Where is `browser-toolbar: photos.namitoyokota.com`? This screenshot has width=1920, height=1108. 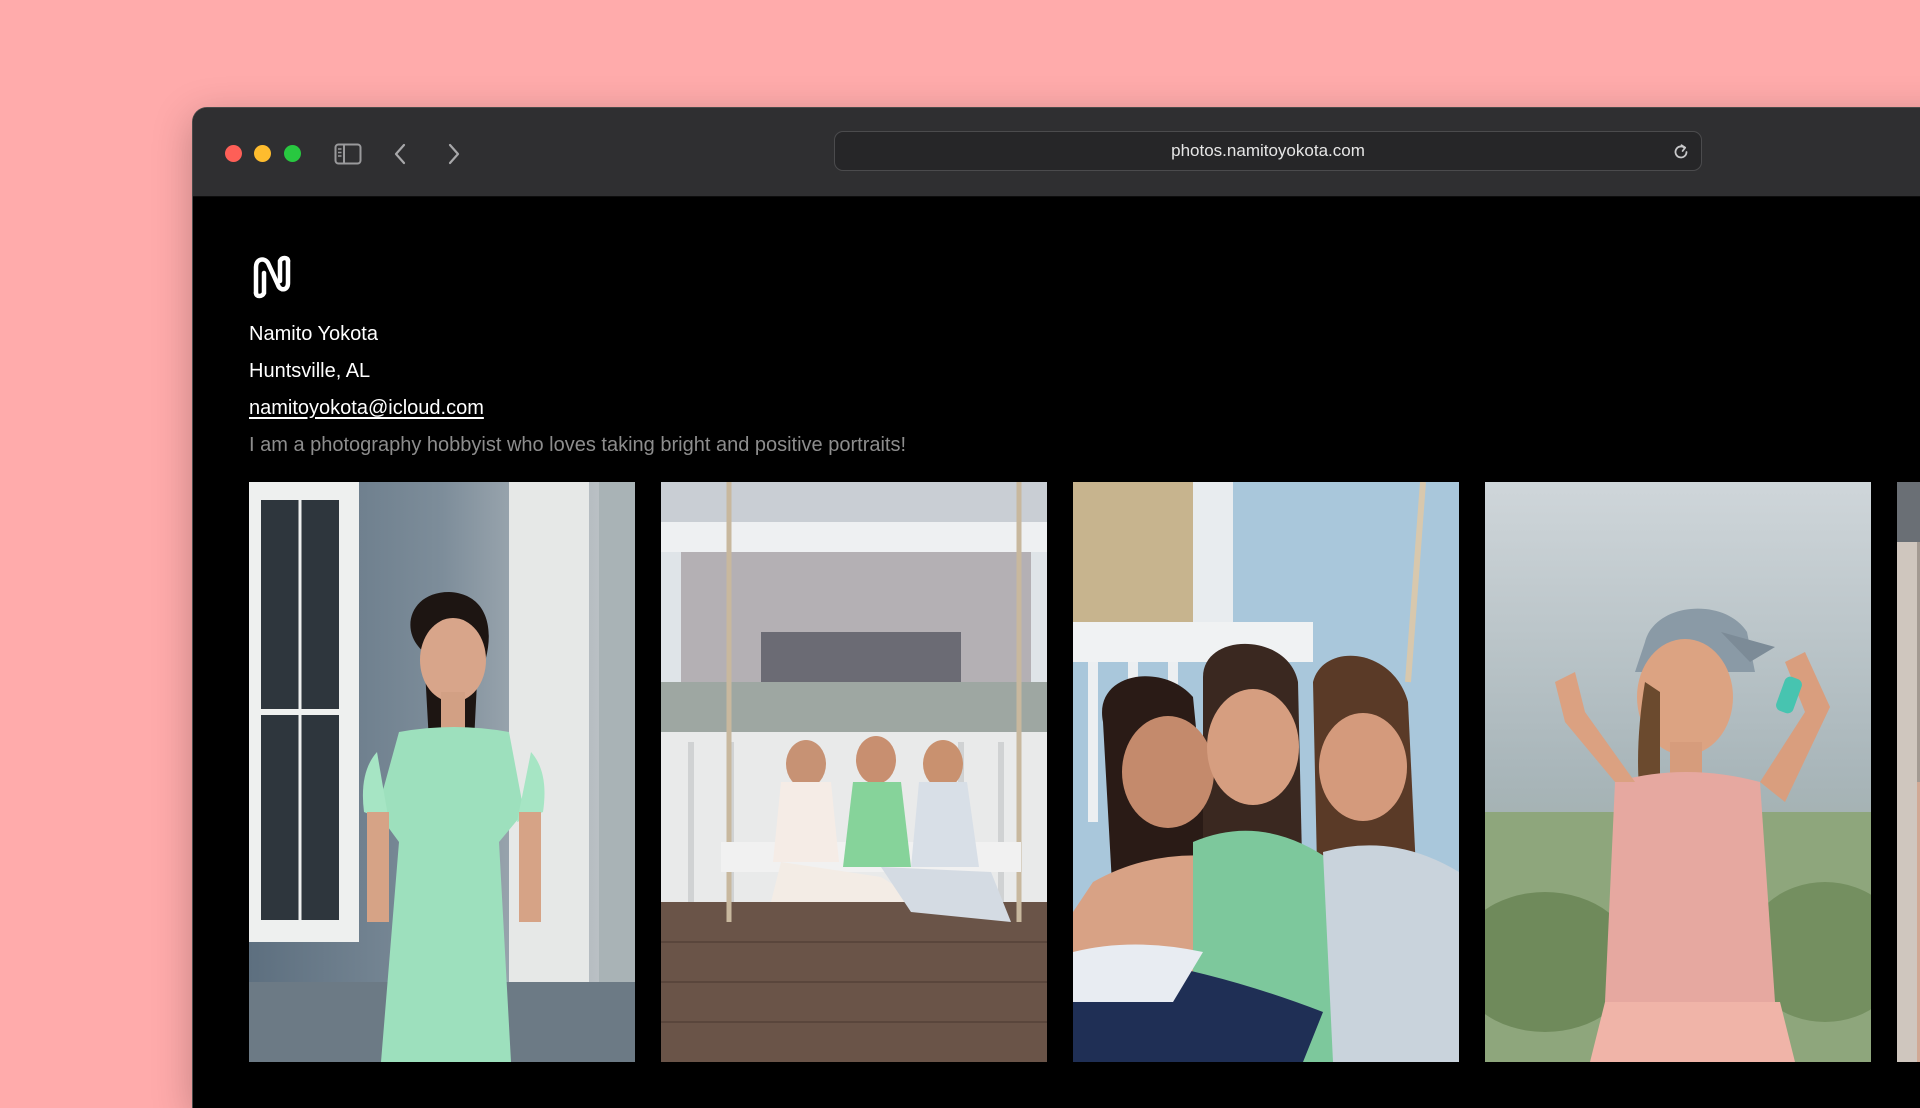
browser-toolbar: photos.namitoyokota.com is located at coordinates (1056, 152).